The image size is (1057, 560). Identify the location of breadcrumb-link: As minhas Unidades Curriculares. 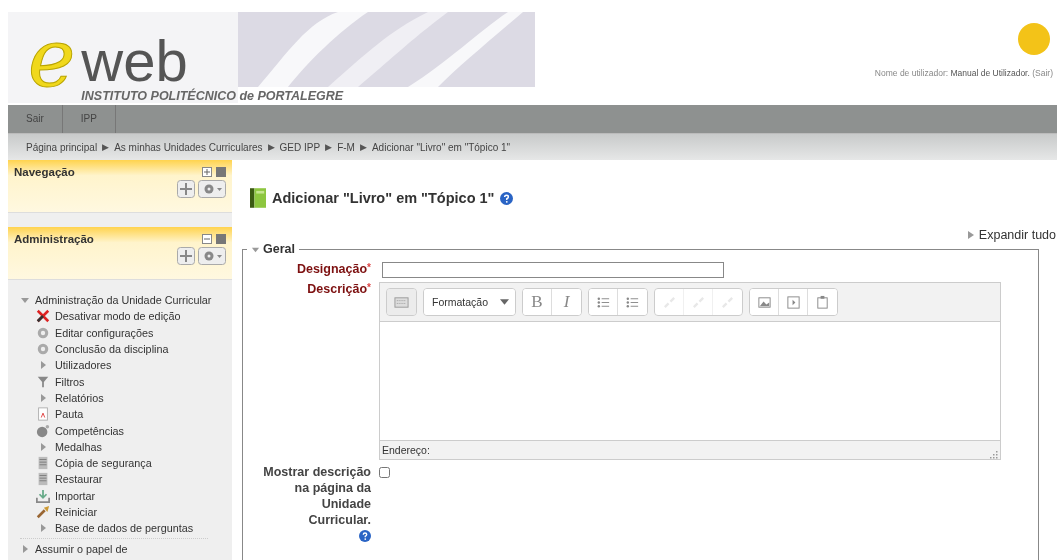
(188, 147).